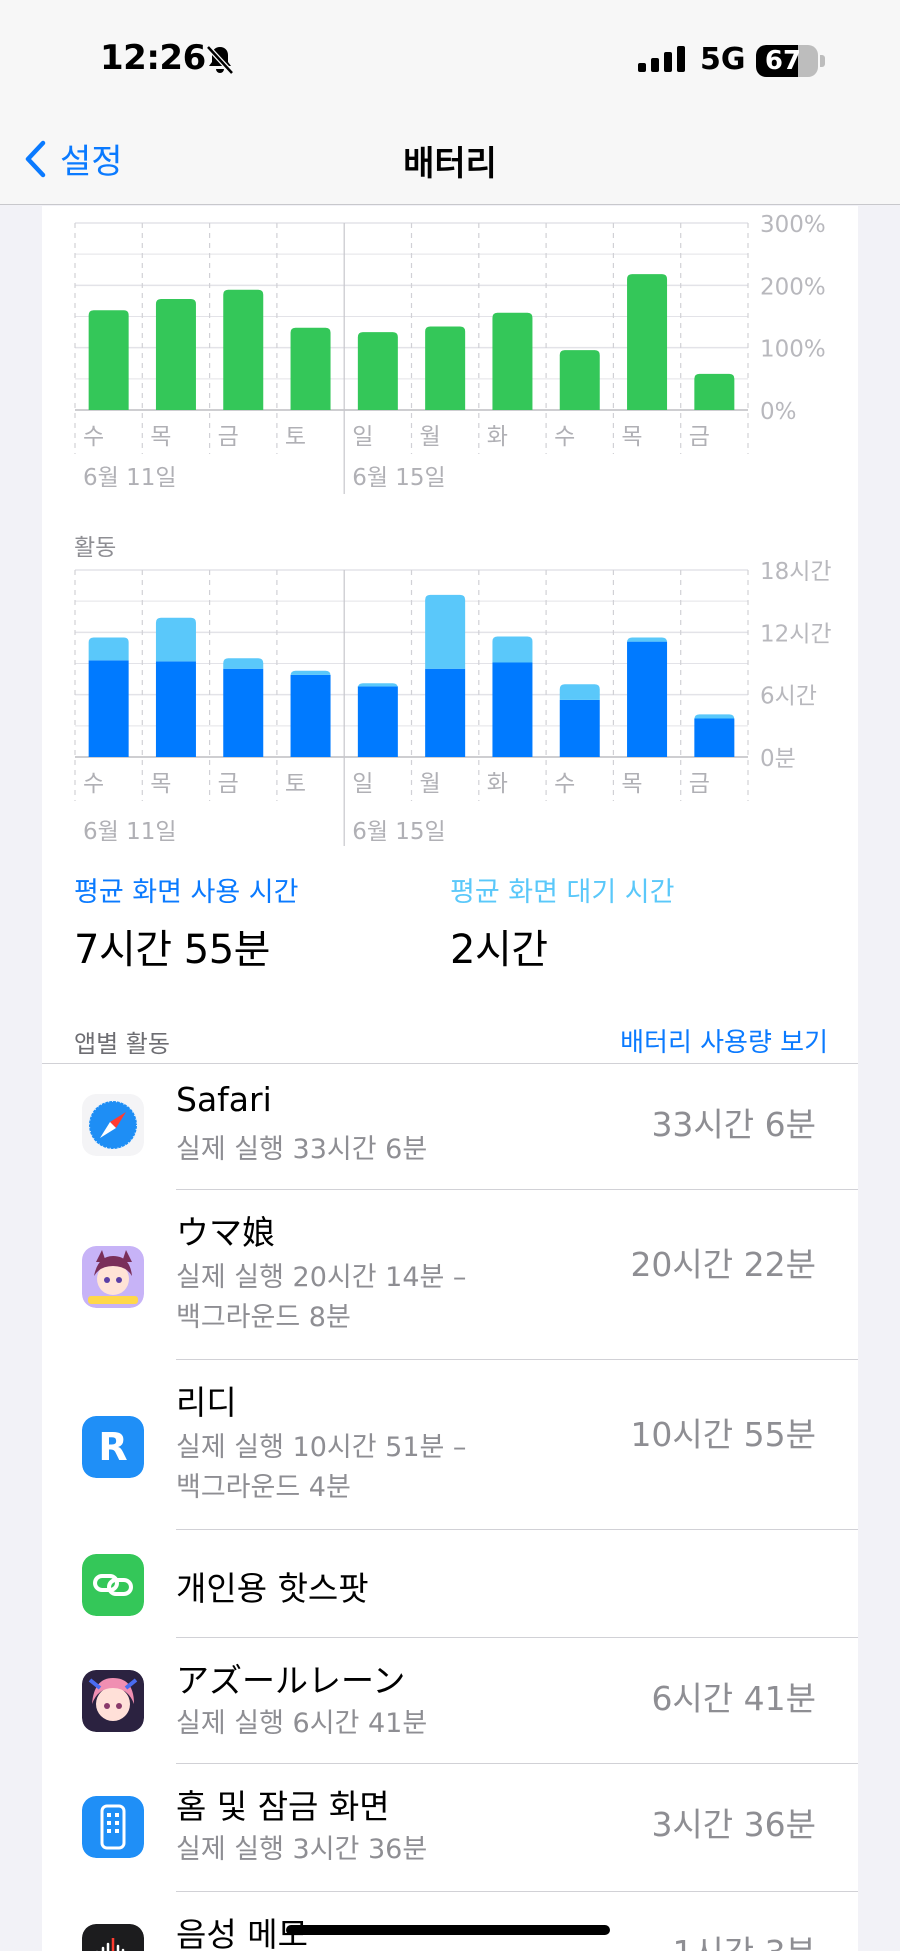 The image size is (900, 1951). Describe the element at coordinates (796, 634) in the screenshot. I see `y-tick-label: 12시간` at that location.